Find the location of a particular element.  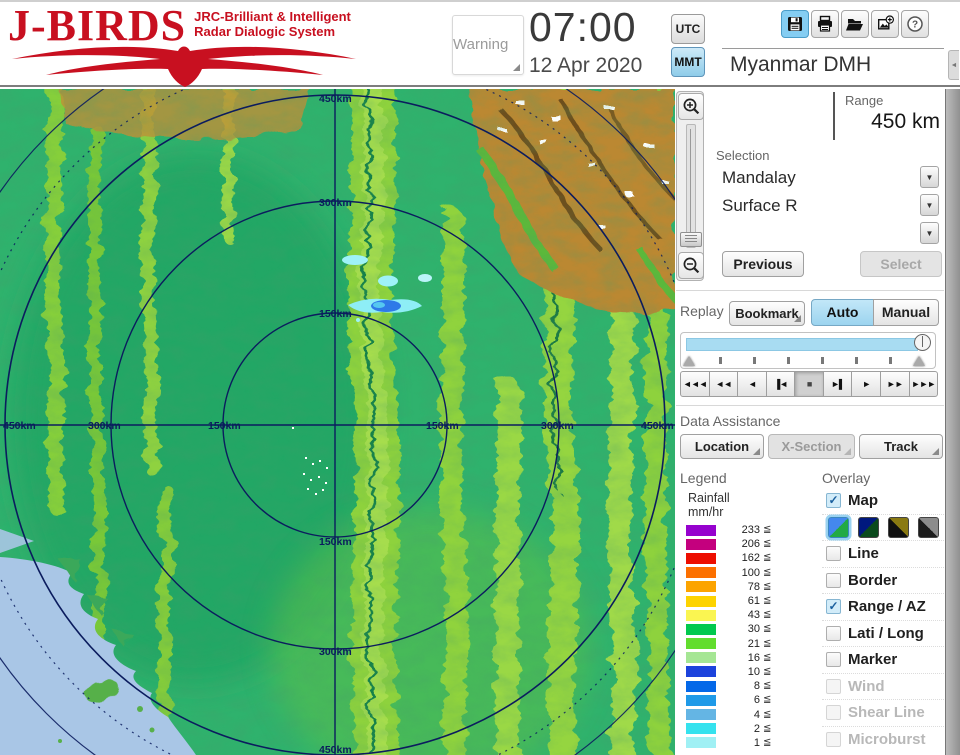

legend-entry: 10 ≦ is located at coordinates (750, 672).